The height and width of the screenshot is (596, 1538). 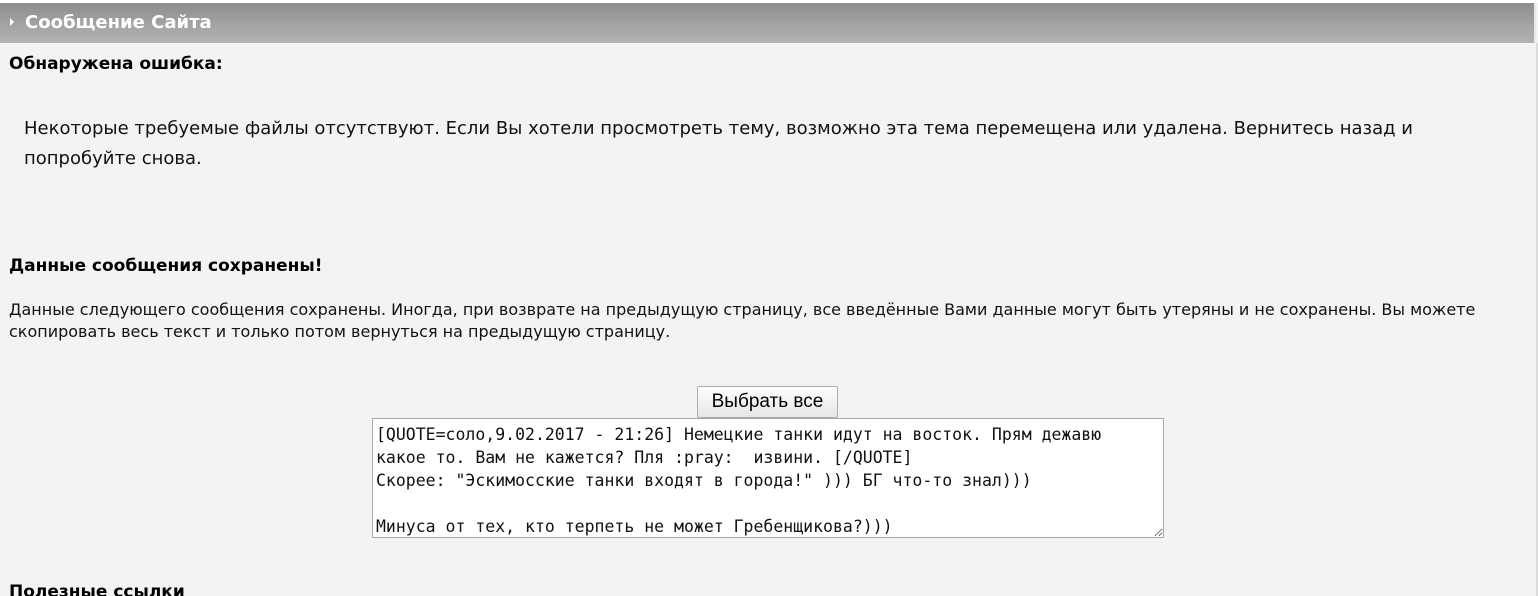 What do you see at coordinates (116, 64) in the screenshot?
I see `error-heading: Обнаружена ошибка:` at bounding box center [116, 64].